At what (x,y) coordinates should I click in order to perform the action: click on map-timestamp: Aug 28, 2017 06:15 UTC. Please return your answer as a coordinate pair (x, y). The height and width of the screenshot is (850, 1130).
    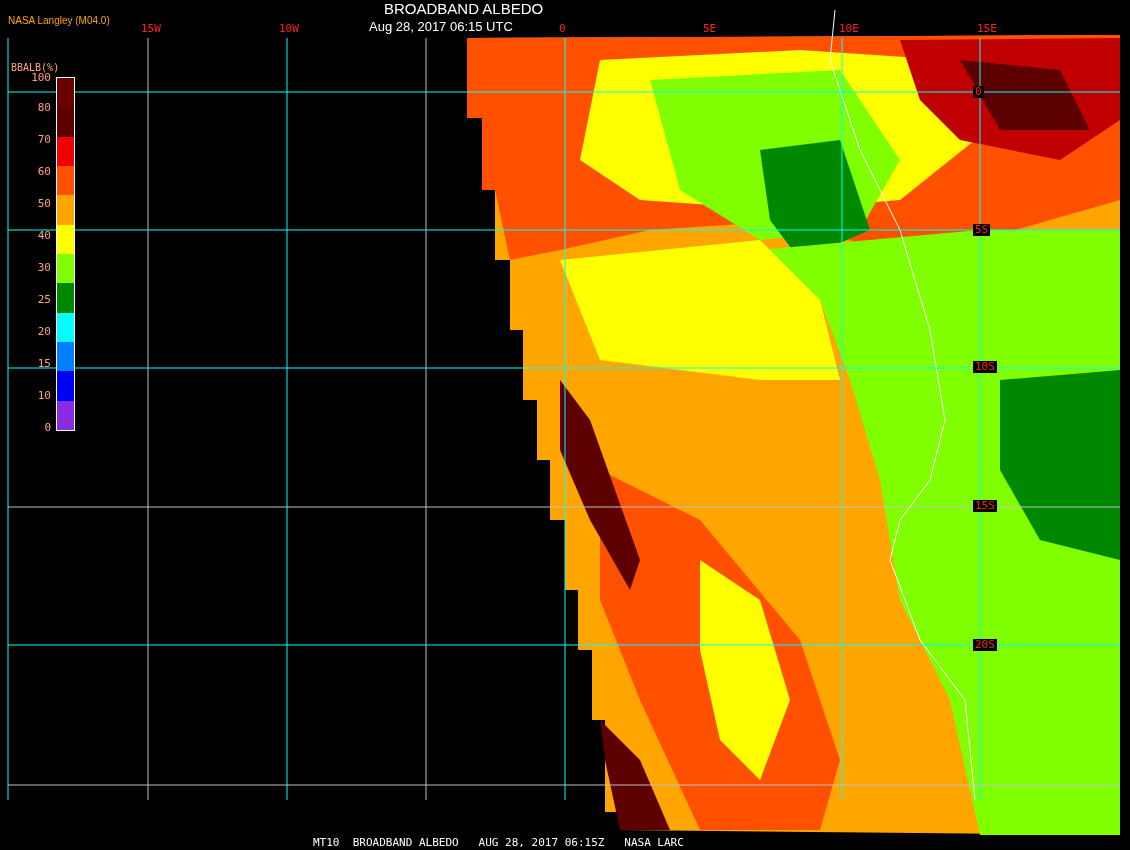
    Looking at the image, I should click on (441, 27).